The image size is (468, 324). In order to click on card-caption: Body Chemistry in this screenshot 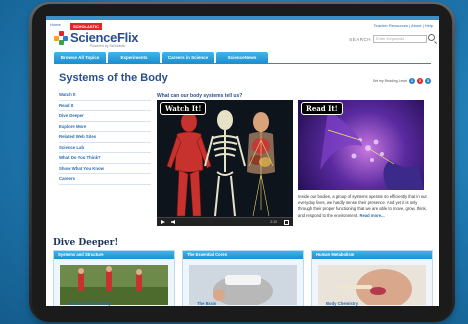, I will do `click(342, 303)`.